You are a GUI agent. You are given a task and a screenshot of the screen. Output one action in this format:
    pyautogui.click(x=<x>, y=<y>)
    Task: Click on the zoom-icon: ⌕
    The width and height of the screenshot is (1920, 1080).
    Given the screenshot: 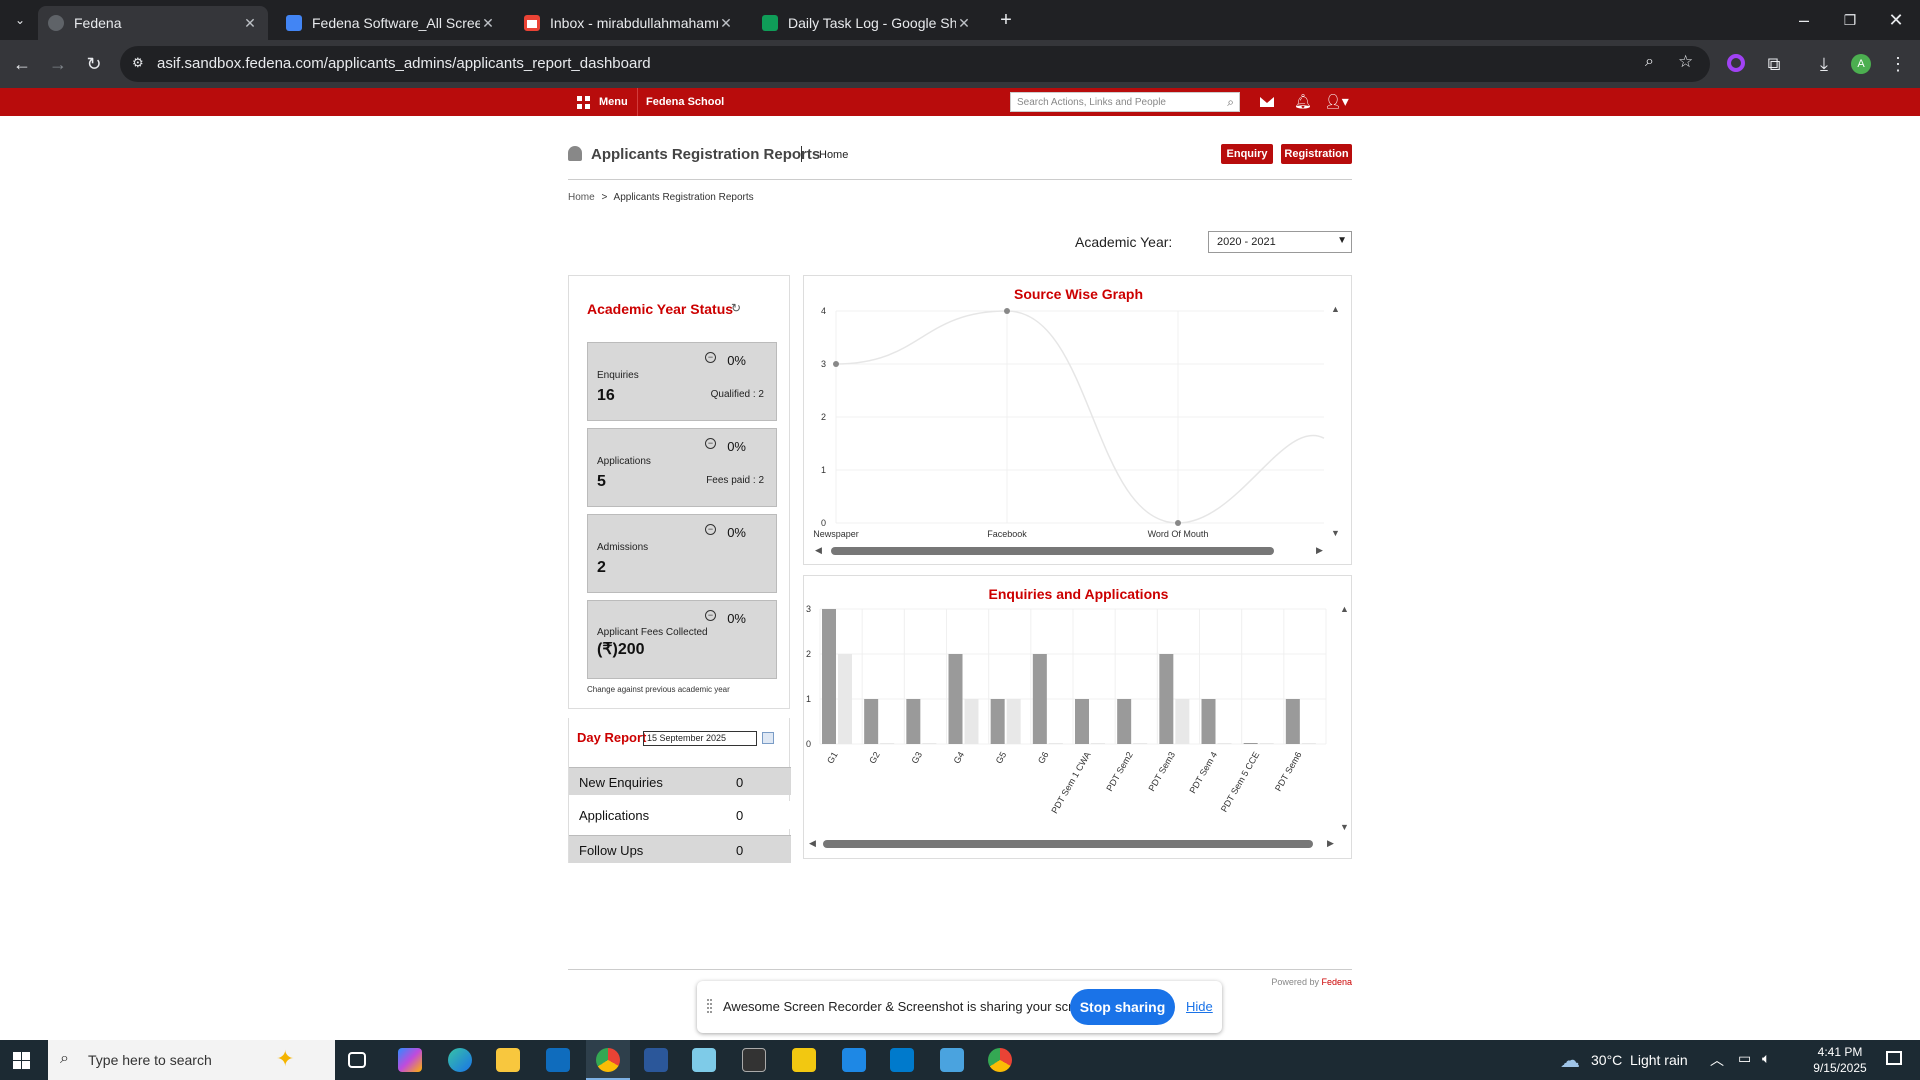 What is the action you would take?
    pyautogui.click(x=1649, y=62)
    